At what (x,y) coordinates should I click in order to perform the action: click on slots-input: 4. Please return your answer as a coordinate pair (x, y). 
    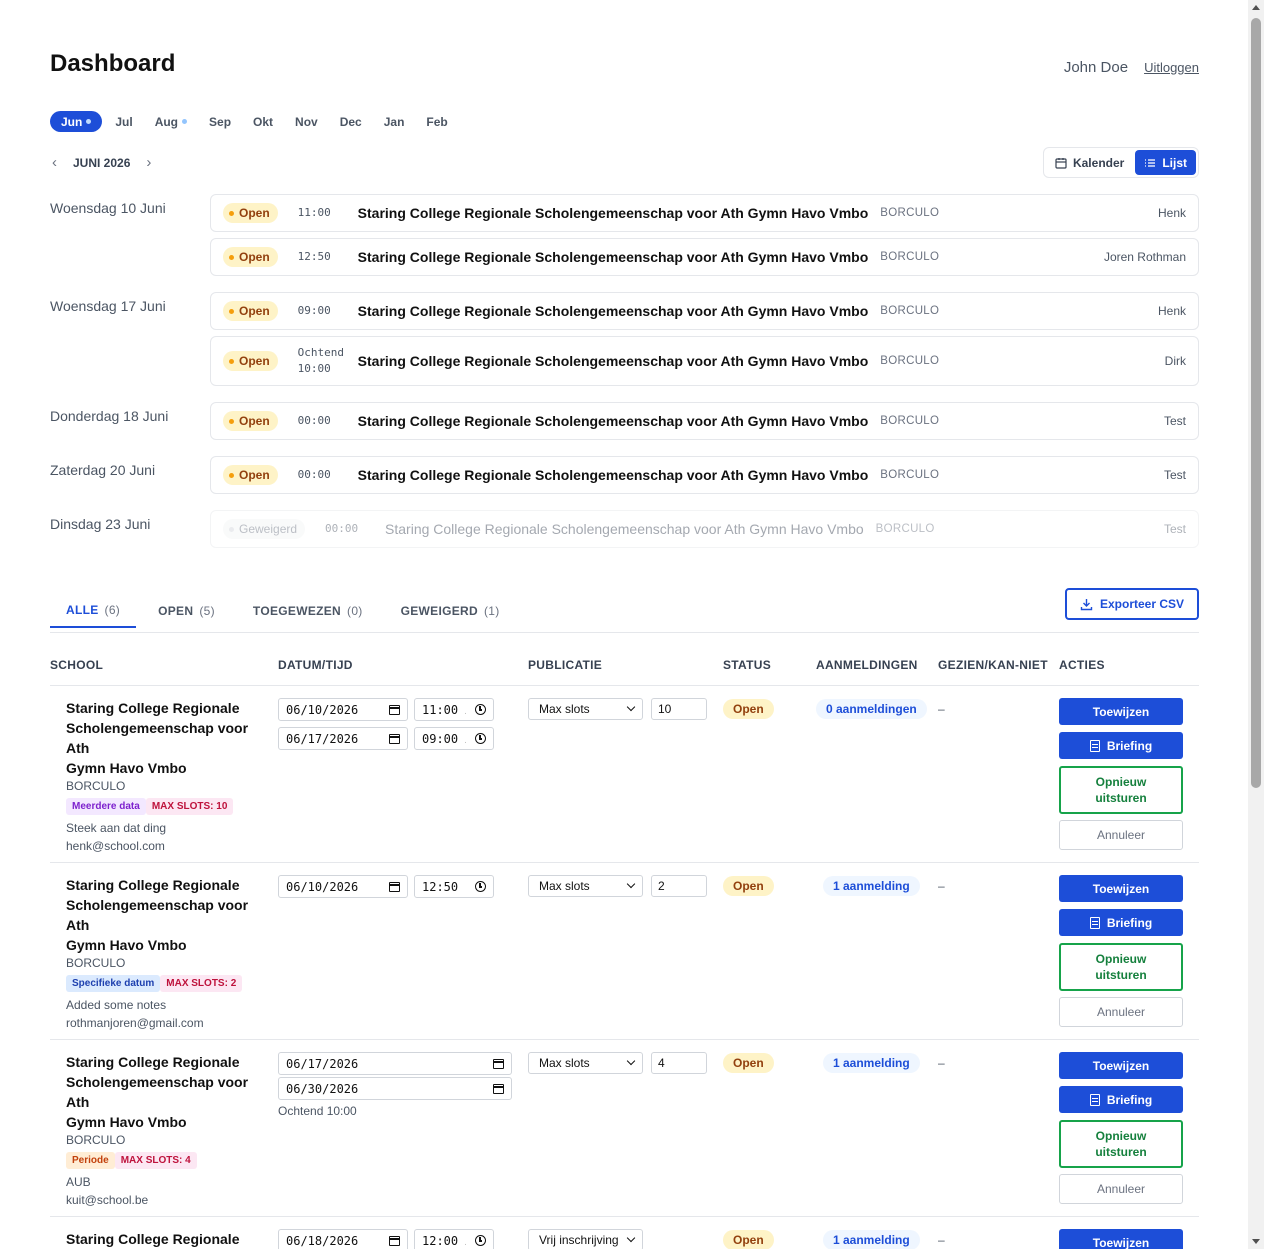
    Looking at the image, I should click on (679, 1063).